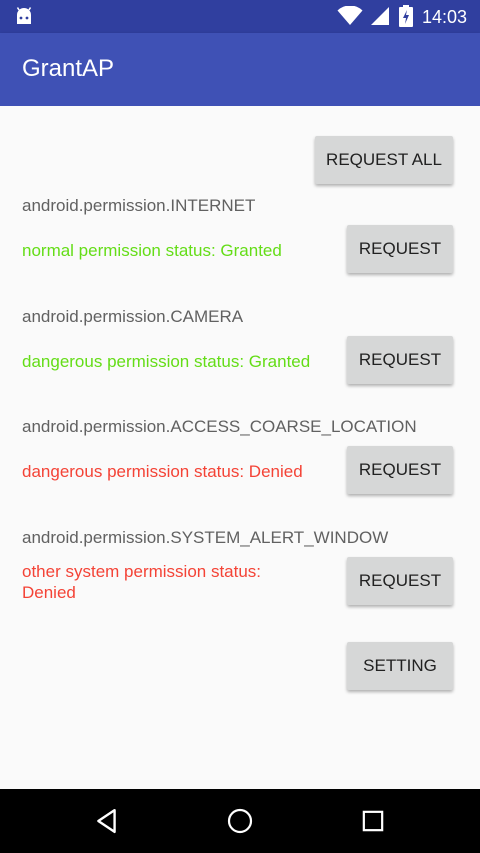 The height and width of the screenshot is (853, 480). I want to click on request-coarse-location-button: REQUEST, so click(400, 470).